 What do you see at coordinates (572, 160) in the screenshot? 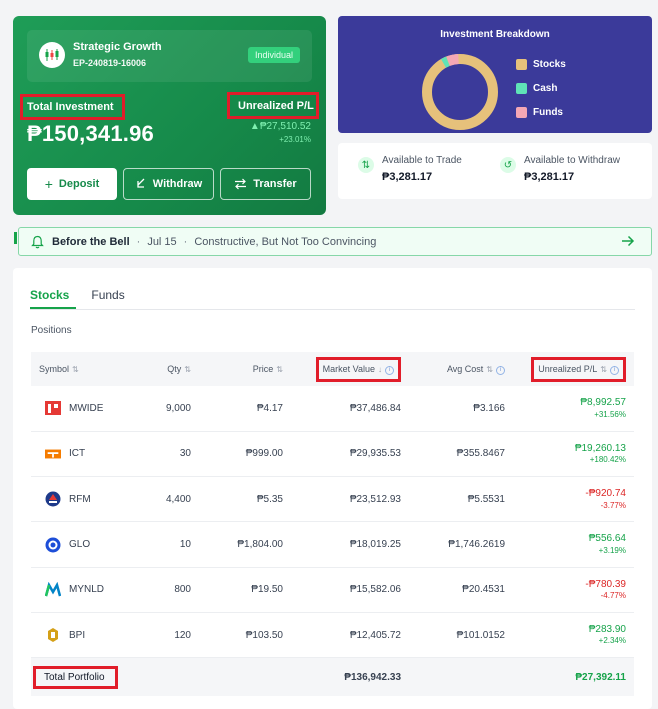
I see `available-withdraw-label: Available to Withdraw` at bounding box center [572, 160].